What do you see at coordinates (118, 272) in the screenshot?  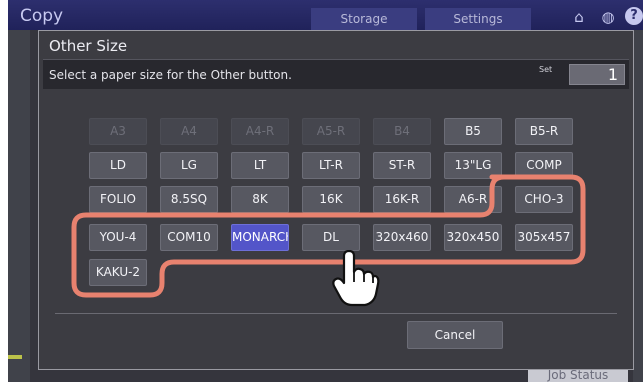 I see `size-button-kaku-2: KAKU-2` at bounding box center [118, 272].